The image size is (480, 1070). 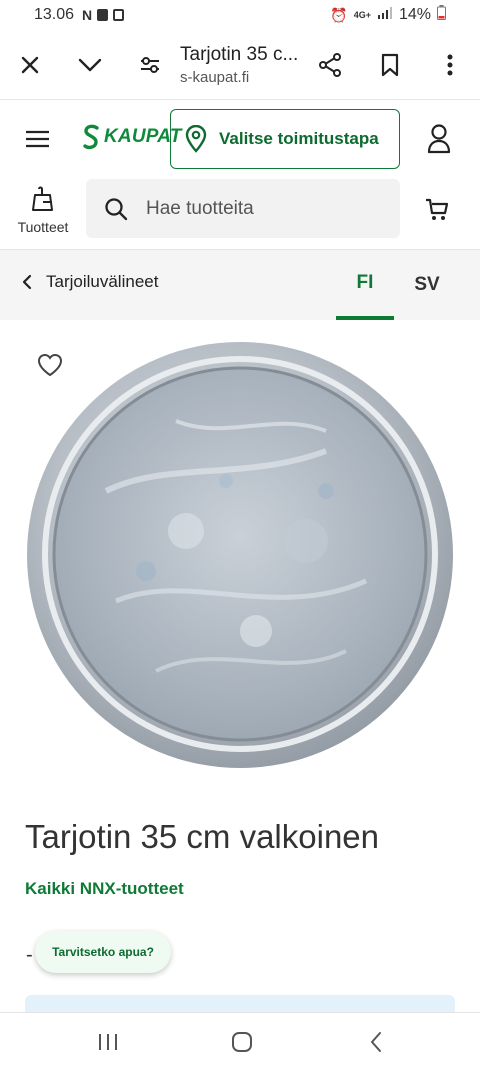 I want to click on bookmark-button, so click(x=390, y=65).